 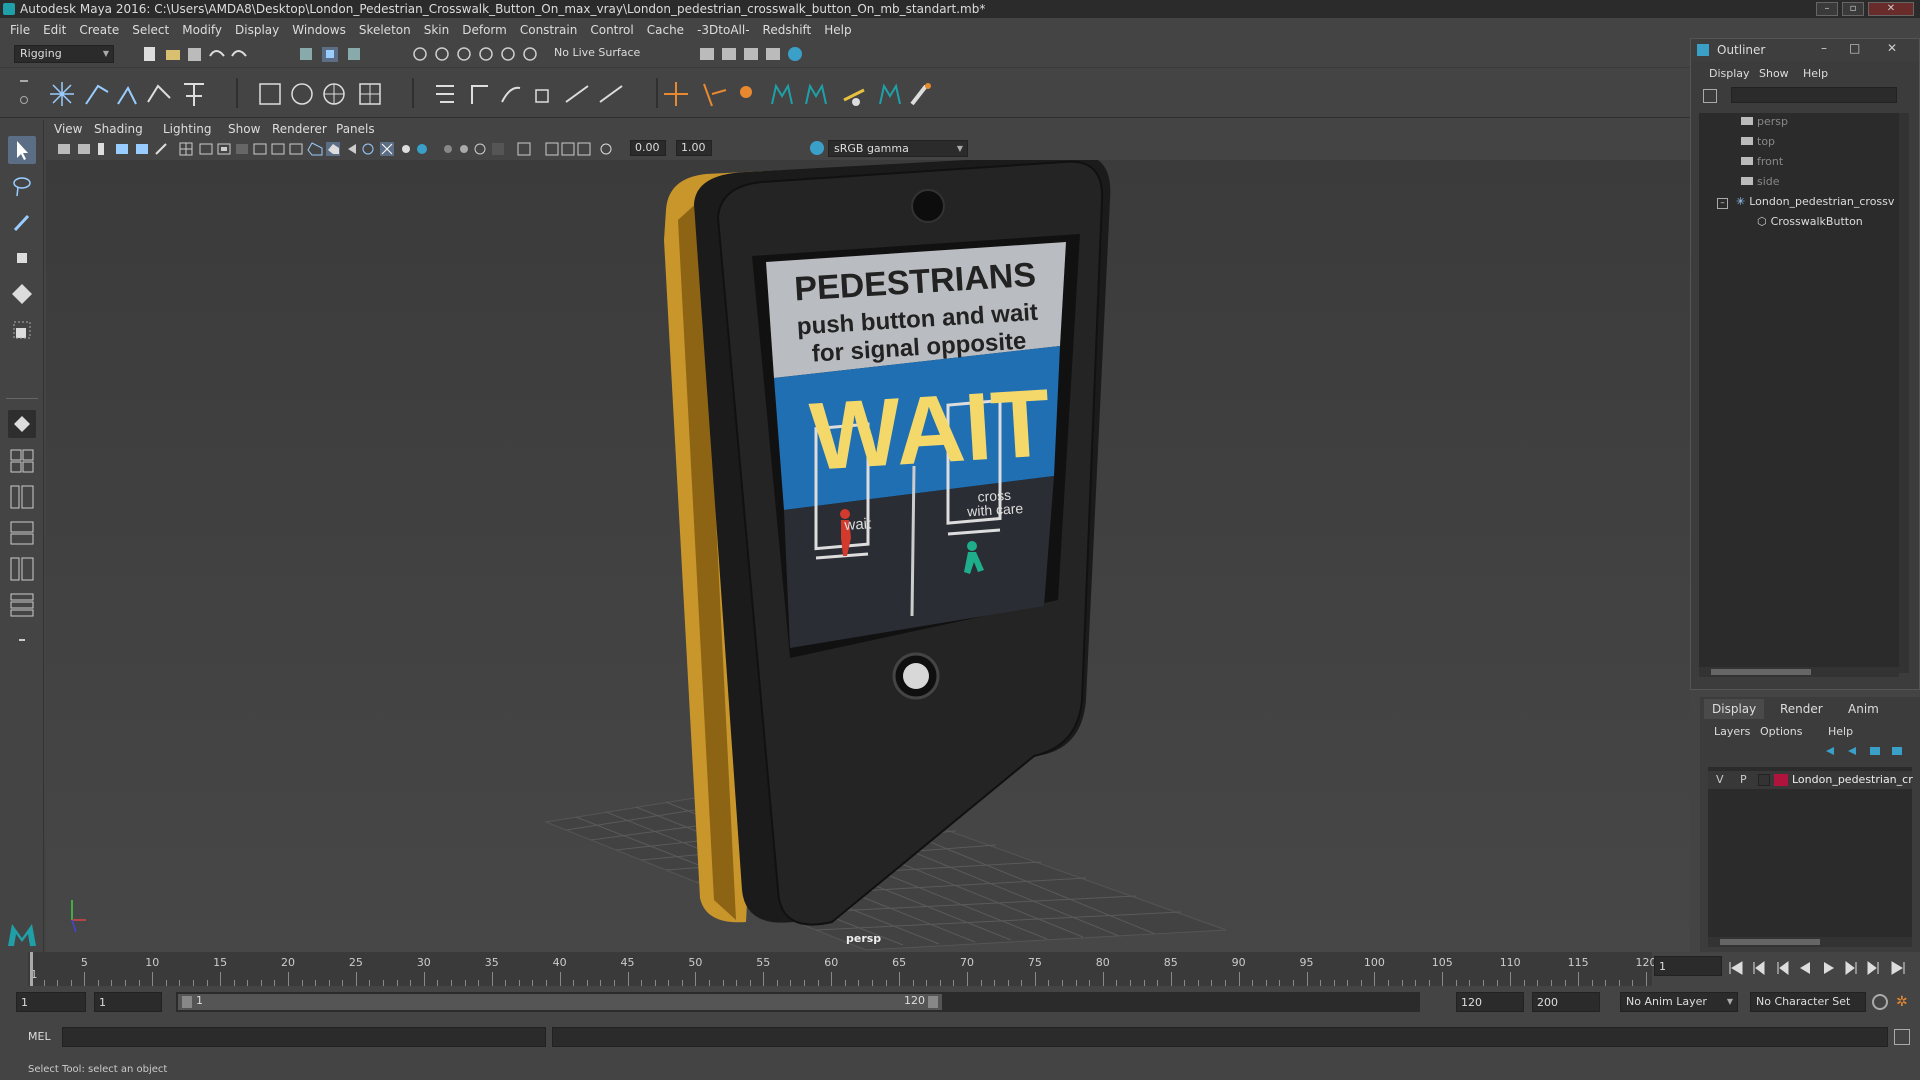 What do you see at coordinates (445, 94) in the screenshot?
I see `parent-constraint-icon` at bounding box center [445, 94].